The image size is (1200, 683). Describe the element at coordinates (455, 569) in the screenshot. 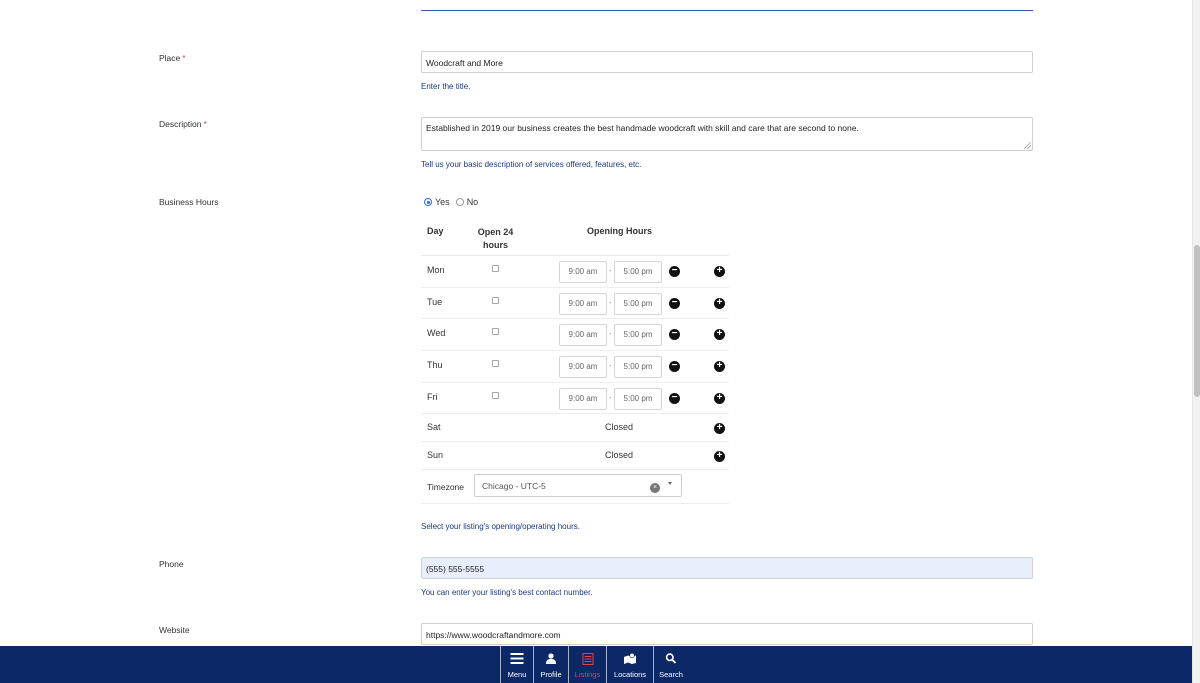

I see `phone-input-value: (555) 555-5555` at that location.